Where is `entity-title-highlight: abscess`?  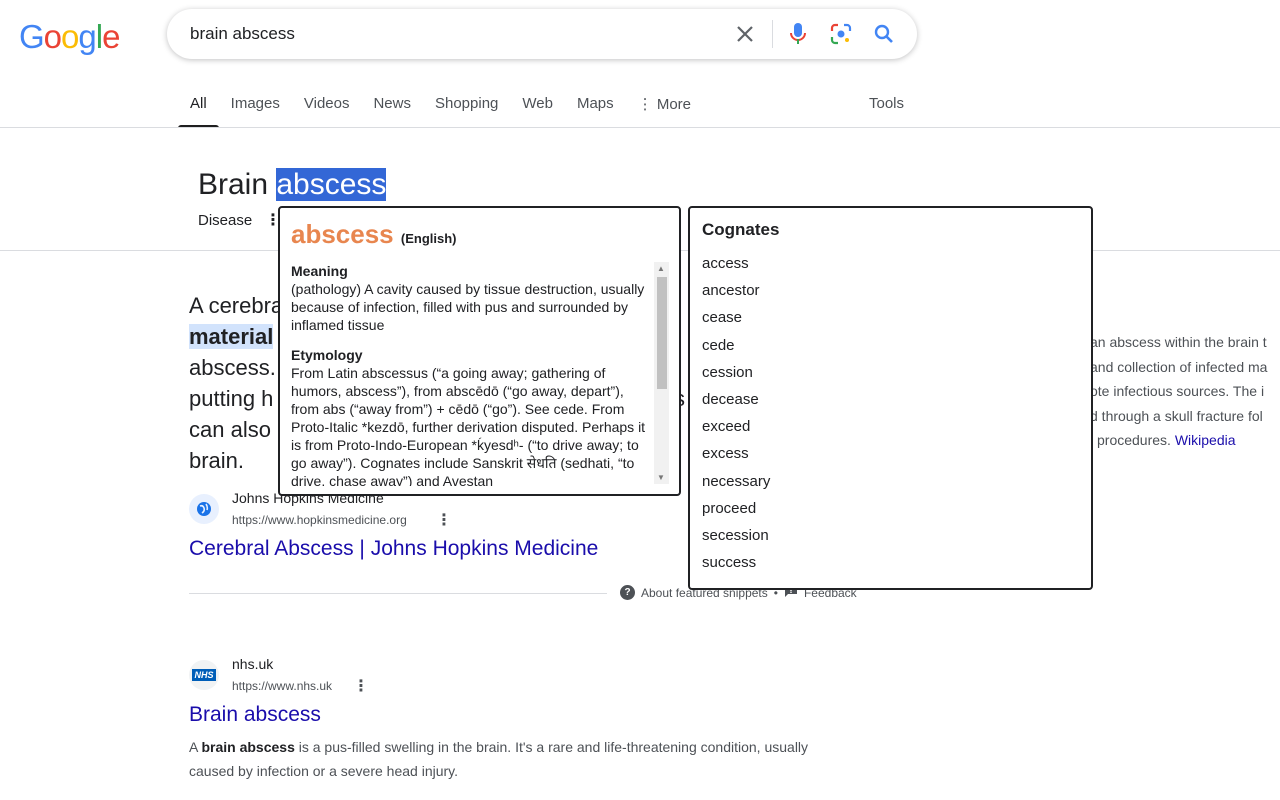 entity-title-highlight: abscess is located at coordinates (331, 184).